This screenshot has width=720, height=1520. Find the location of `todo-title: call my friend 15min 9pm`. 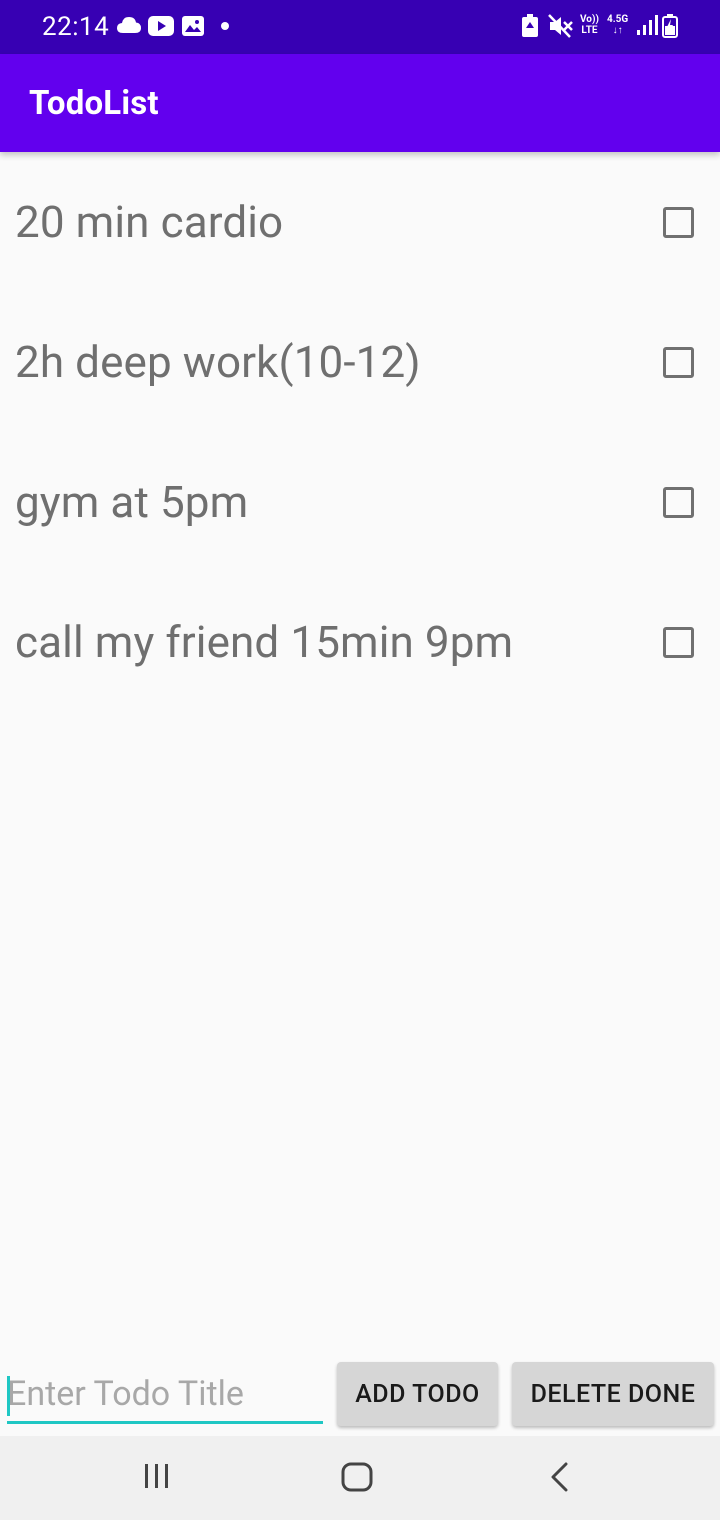

todo-title: call my friend 15min 9pm is located at coordinates (264, 642).